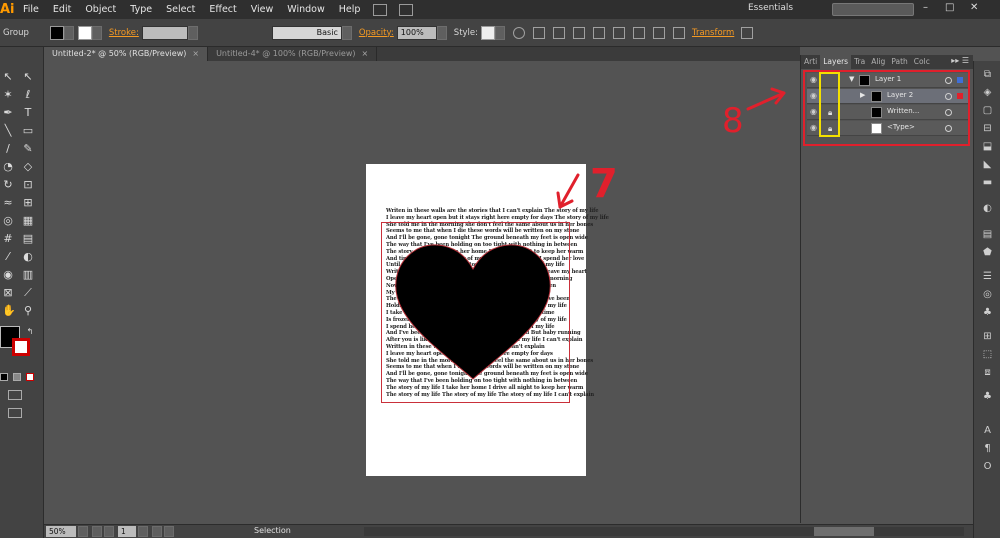 Image resolution: width=1000 pixels, height=538 pixels. I want to click on prev-artboard-icon, so click(109, 531).